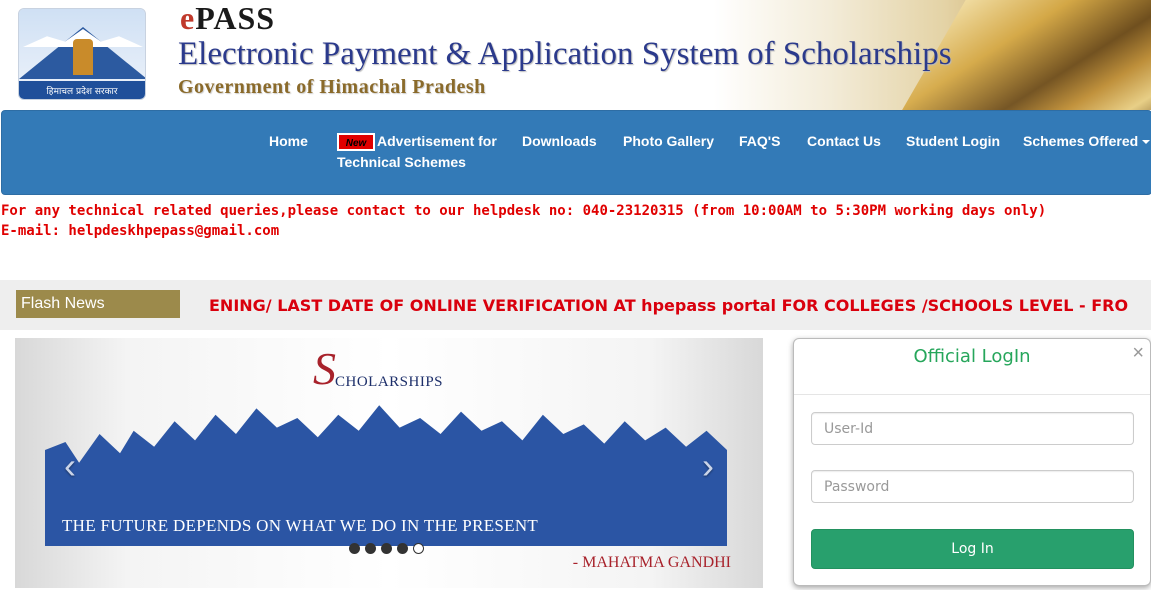 This screenshot has width=1151, height=590. Describe the element at coordinates (972, 356) in the screenshot. I see `login-title: Official LogIn` at that location.